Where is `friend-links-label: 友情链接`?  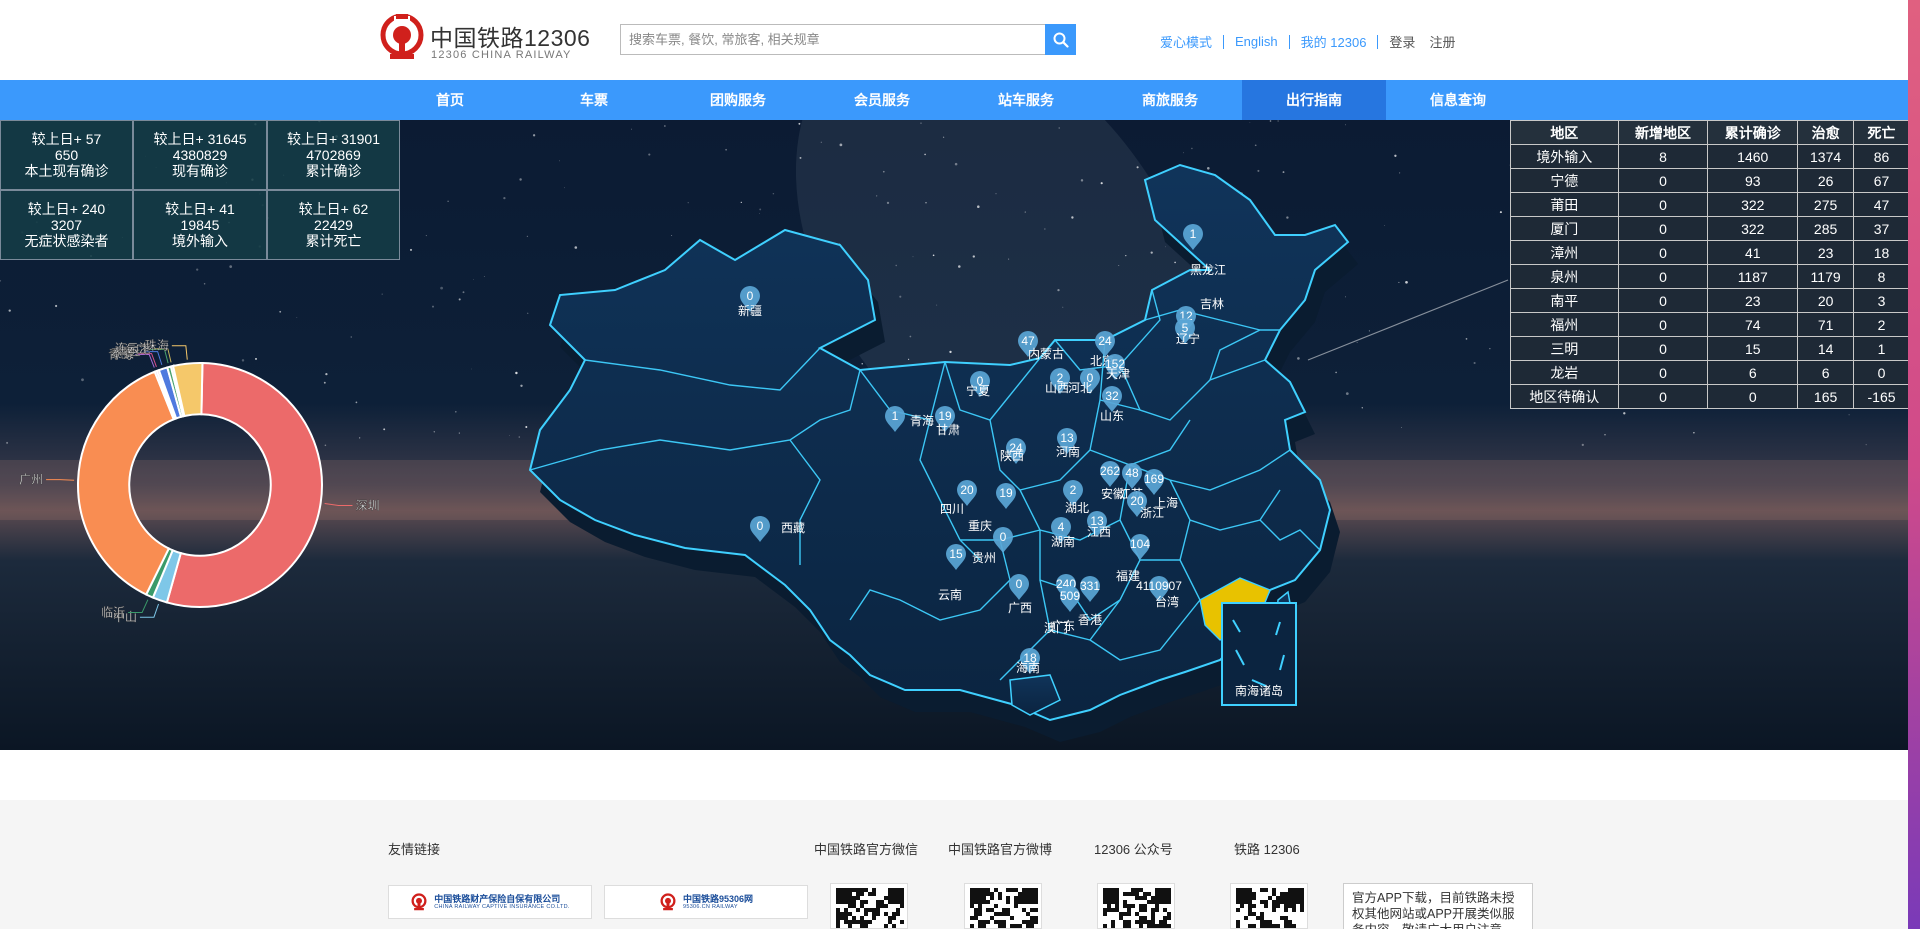
friend-links-label: 友情链接 is located at coordinates (414, 849).